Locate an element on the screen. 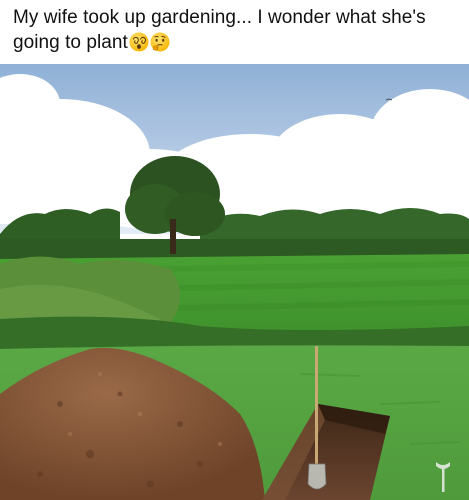 Image resolution: width=469 pixels, height=500 pixels. thinking-face-emoji-icon is located at coordinates (160, 42).